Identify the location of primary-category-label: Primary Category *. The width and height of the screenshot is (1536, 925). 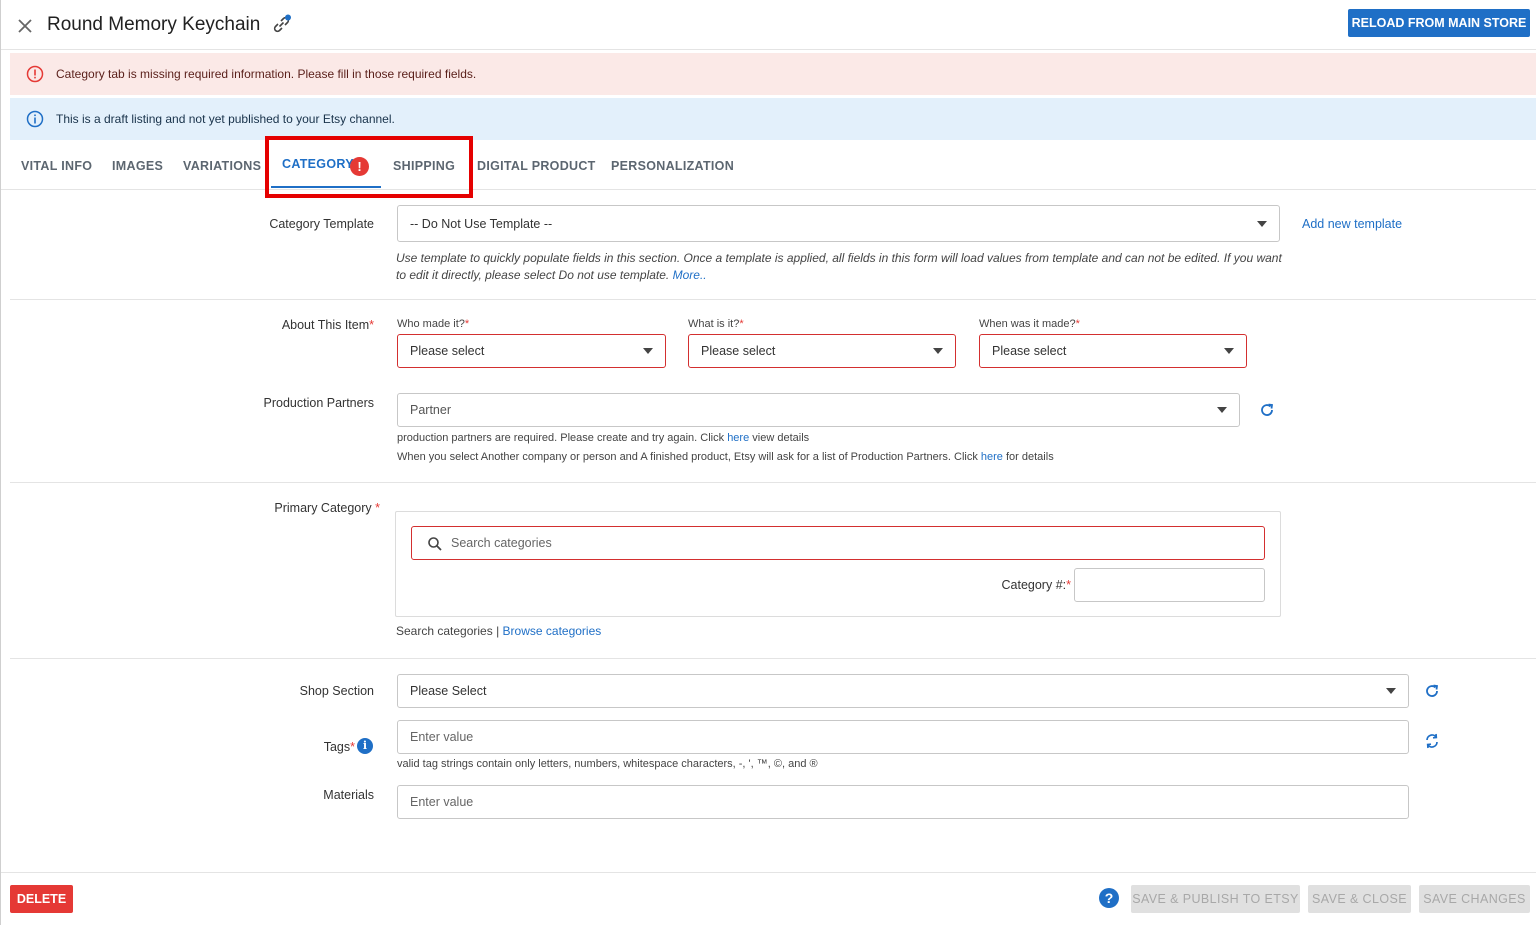
(290, 508).